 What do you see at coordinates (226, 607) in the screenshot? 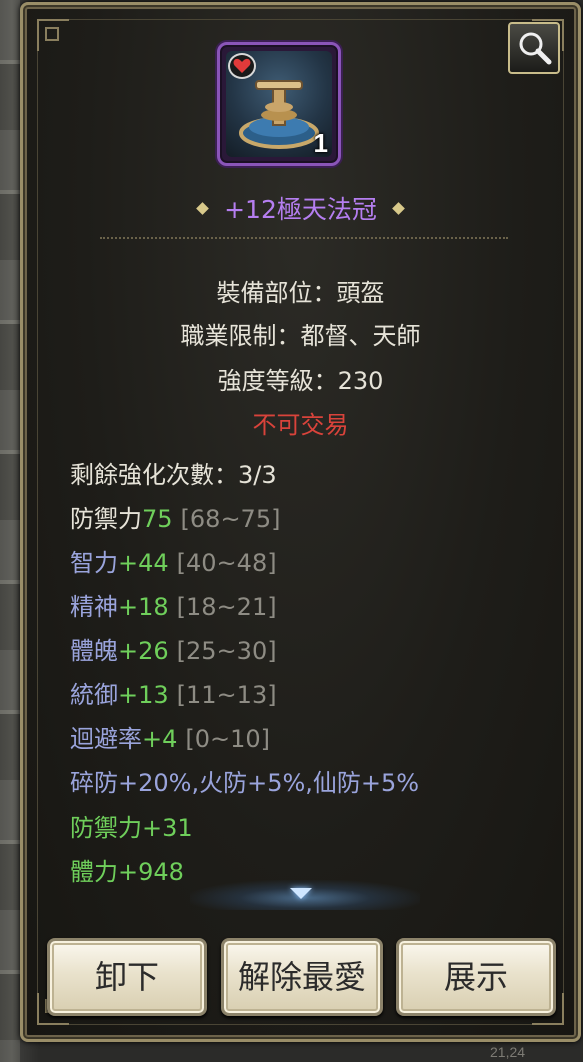
I see `stat-range: [18~21]` at bounding box center [226, 607].